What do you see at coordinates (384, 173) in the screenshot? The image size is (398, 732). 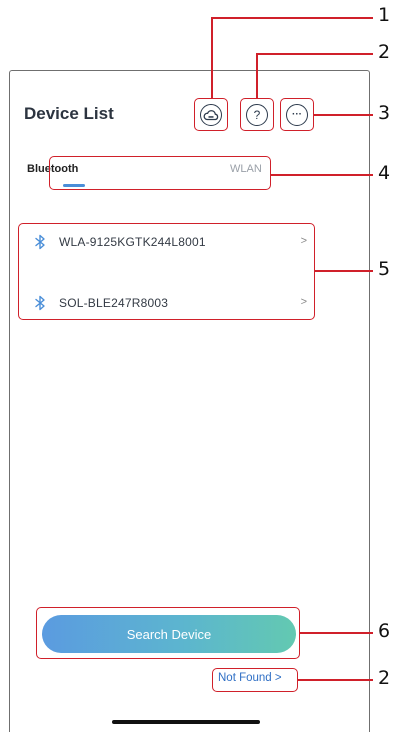 I see `callout-number: 4` at bounding box center [384, 173].